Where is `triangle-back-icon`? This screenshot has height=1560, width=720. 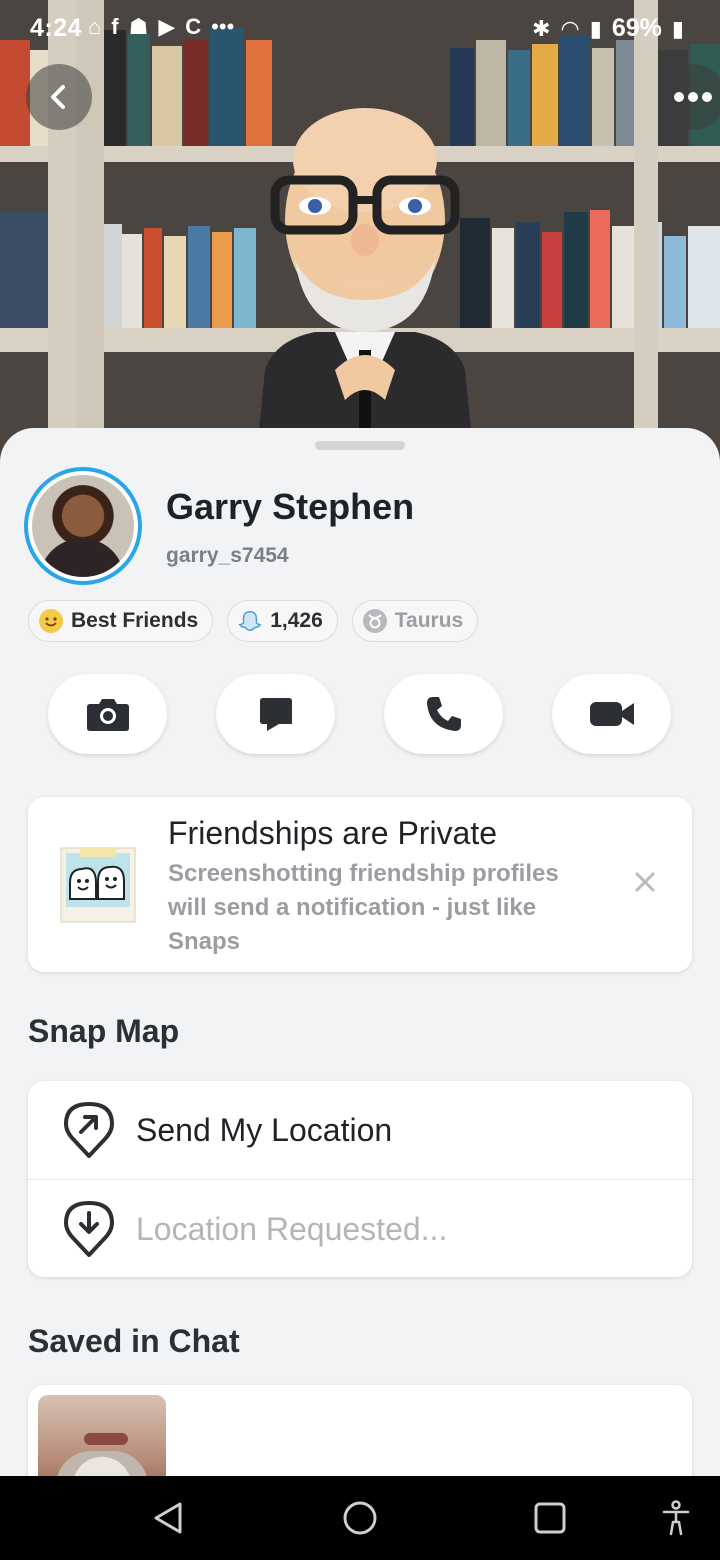 triangle-back-icon is located at coordinates (168, 1518).